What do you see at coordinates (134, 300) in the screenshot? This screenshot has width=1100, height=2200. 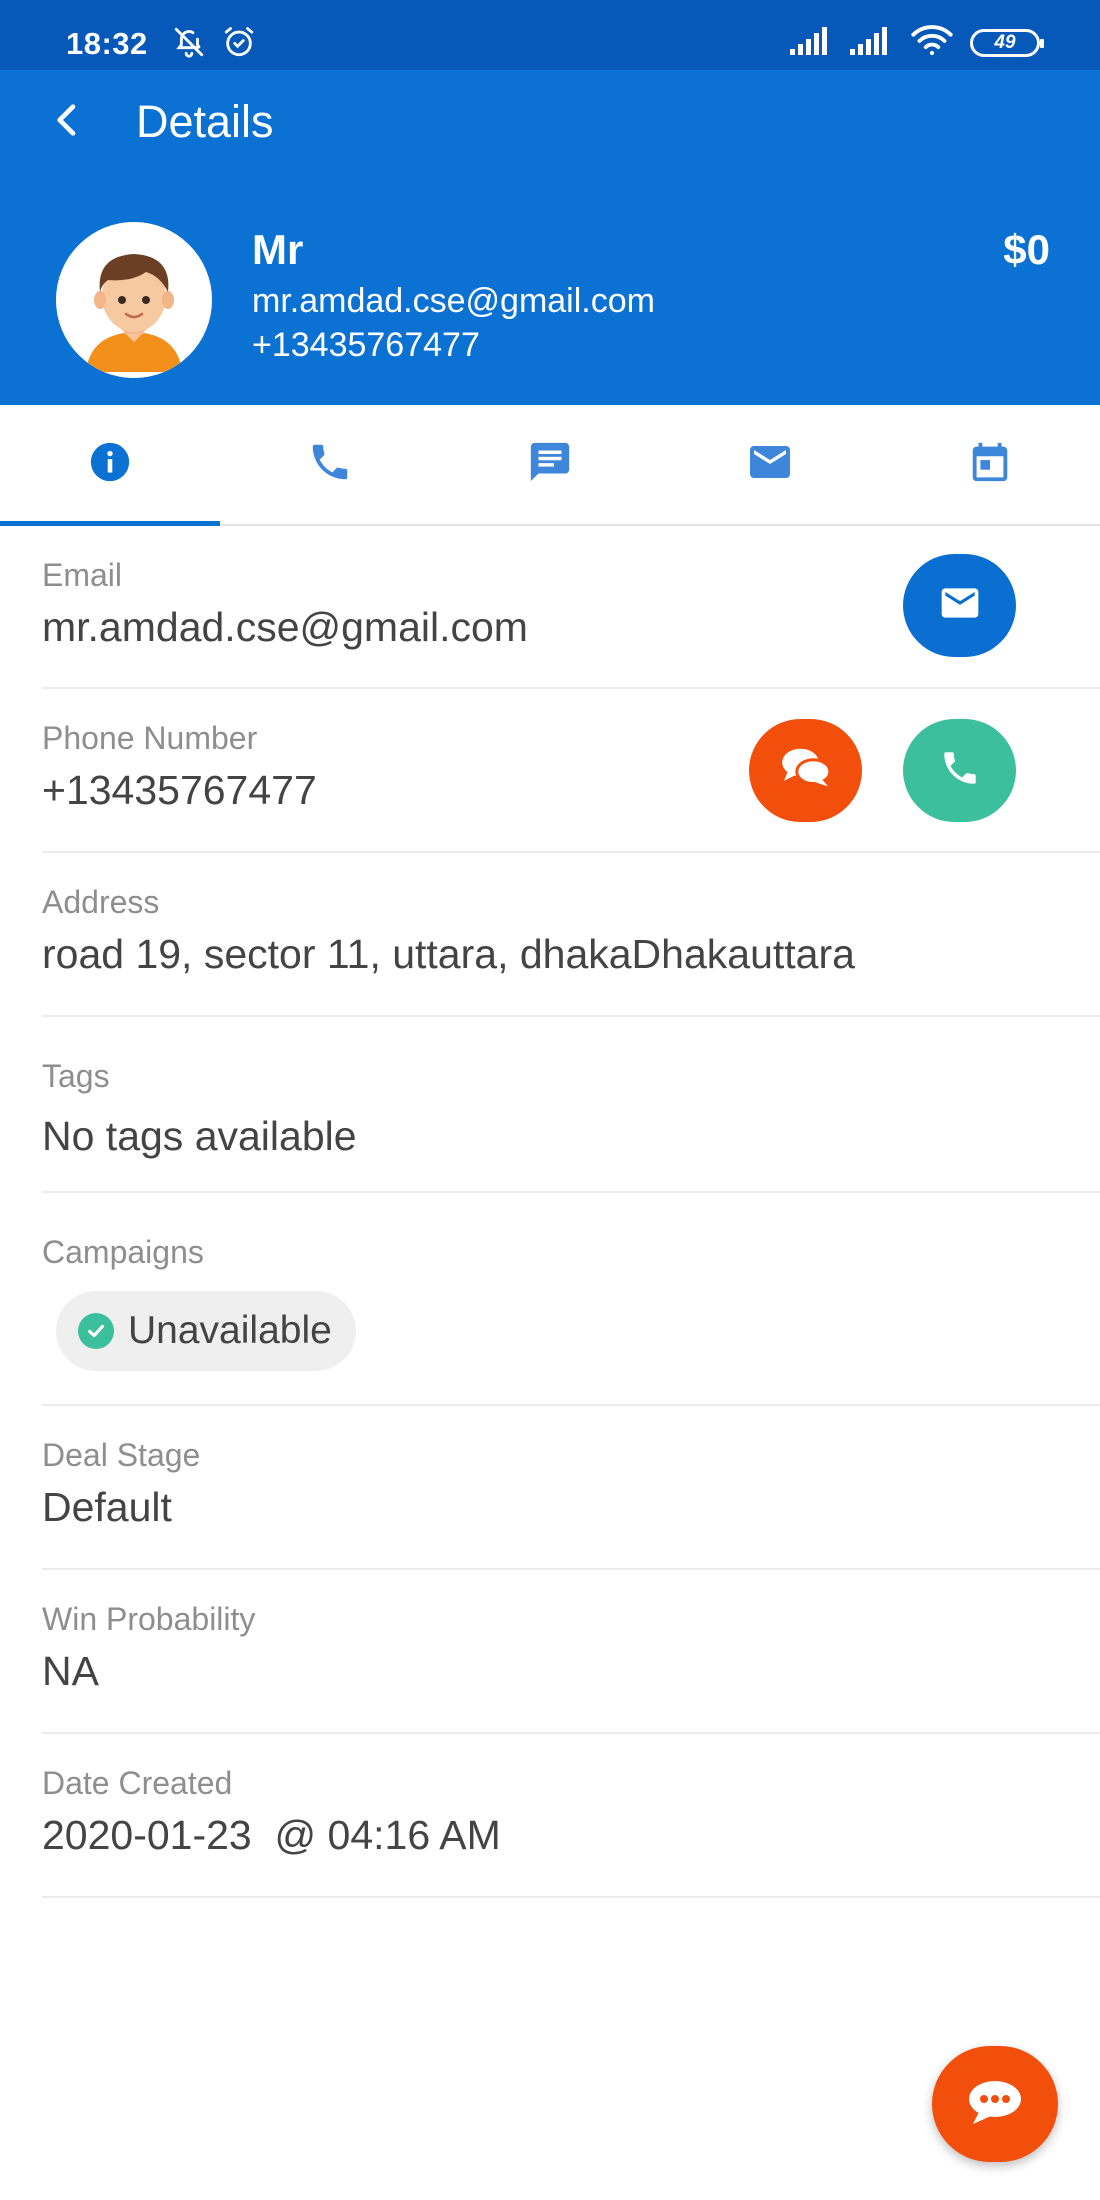 I see `avatar` at bounding box center [134, 300].